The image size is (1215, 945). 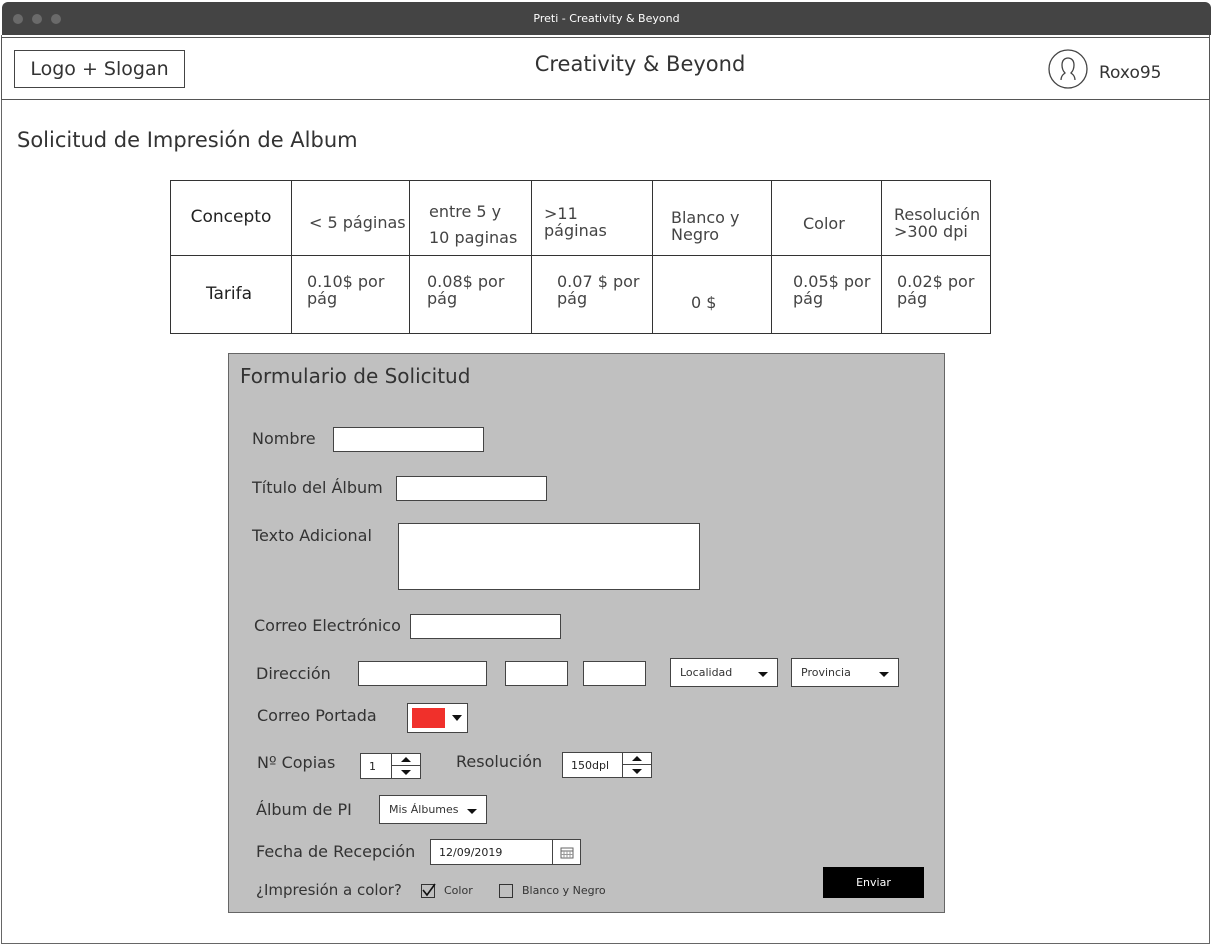 What do you see at coordinates (357, 222) in the screenshot?
I see `table-header-cell: < 5 páginas` at bounding box center [357, 222].